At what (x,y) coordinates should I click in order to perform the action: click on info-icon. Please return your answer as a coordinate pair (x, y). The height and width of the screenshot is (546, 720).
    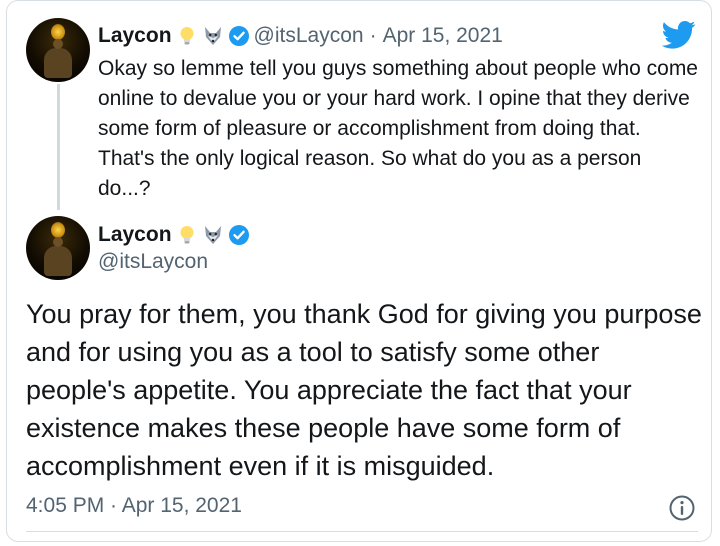
    Looking at the image, I should click on (682, 508).